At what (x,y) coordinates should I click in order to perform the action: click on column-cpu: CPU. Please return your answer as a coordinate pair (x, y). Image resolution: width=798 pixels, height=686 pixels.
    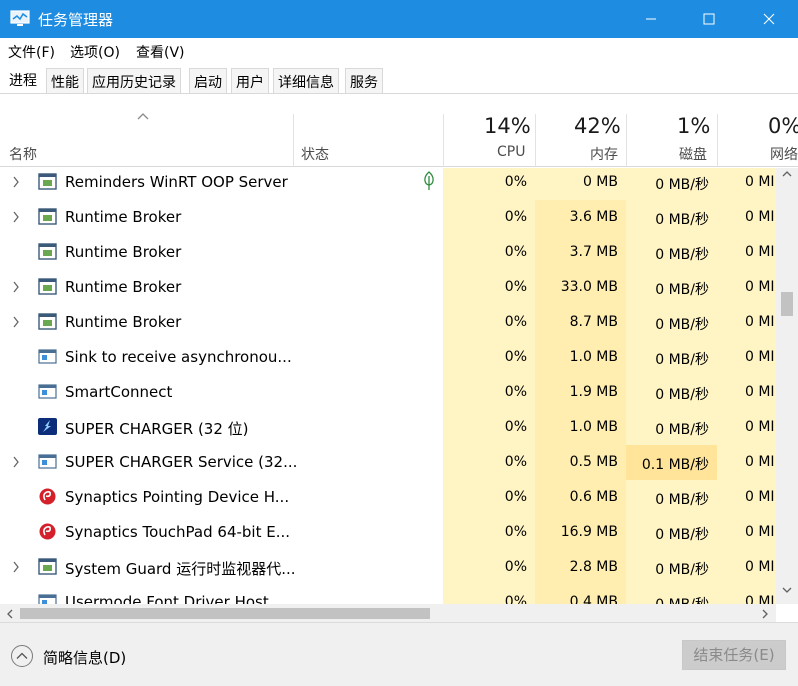
    Looking at the image, I should click on (511, 152).